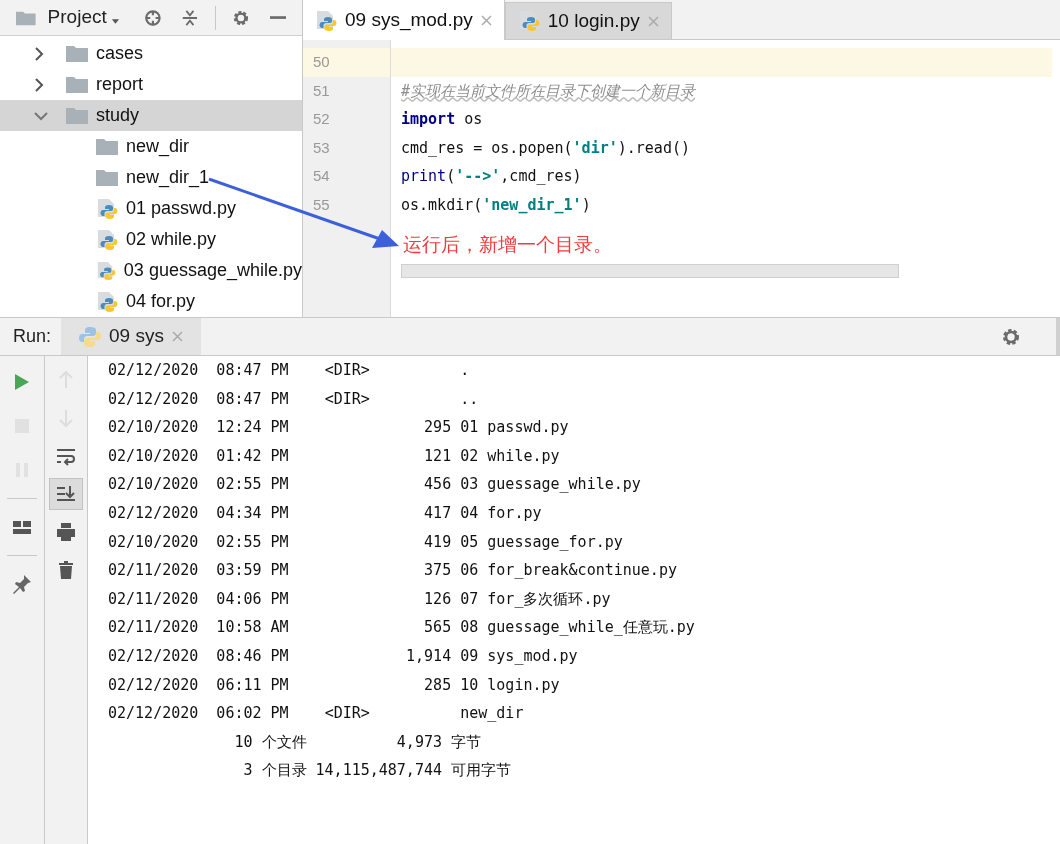 Image resolution: width=1060 pixels, height=844 pixels. I want to click on code-line: os.mkdir('new_dir_1'), so click(496, 205).